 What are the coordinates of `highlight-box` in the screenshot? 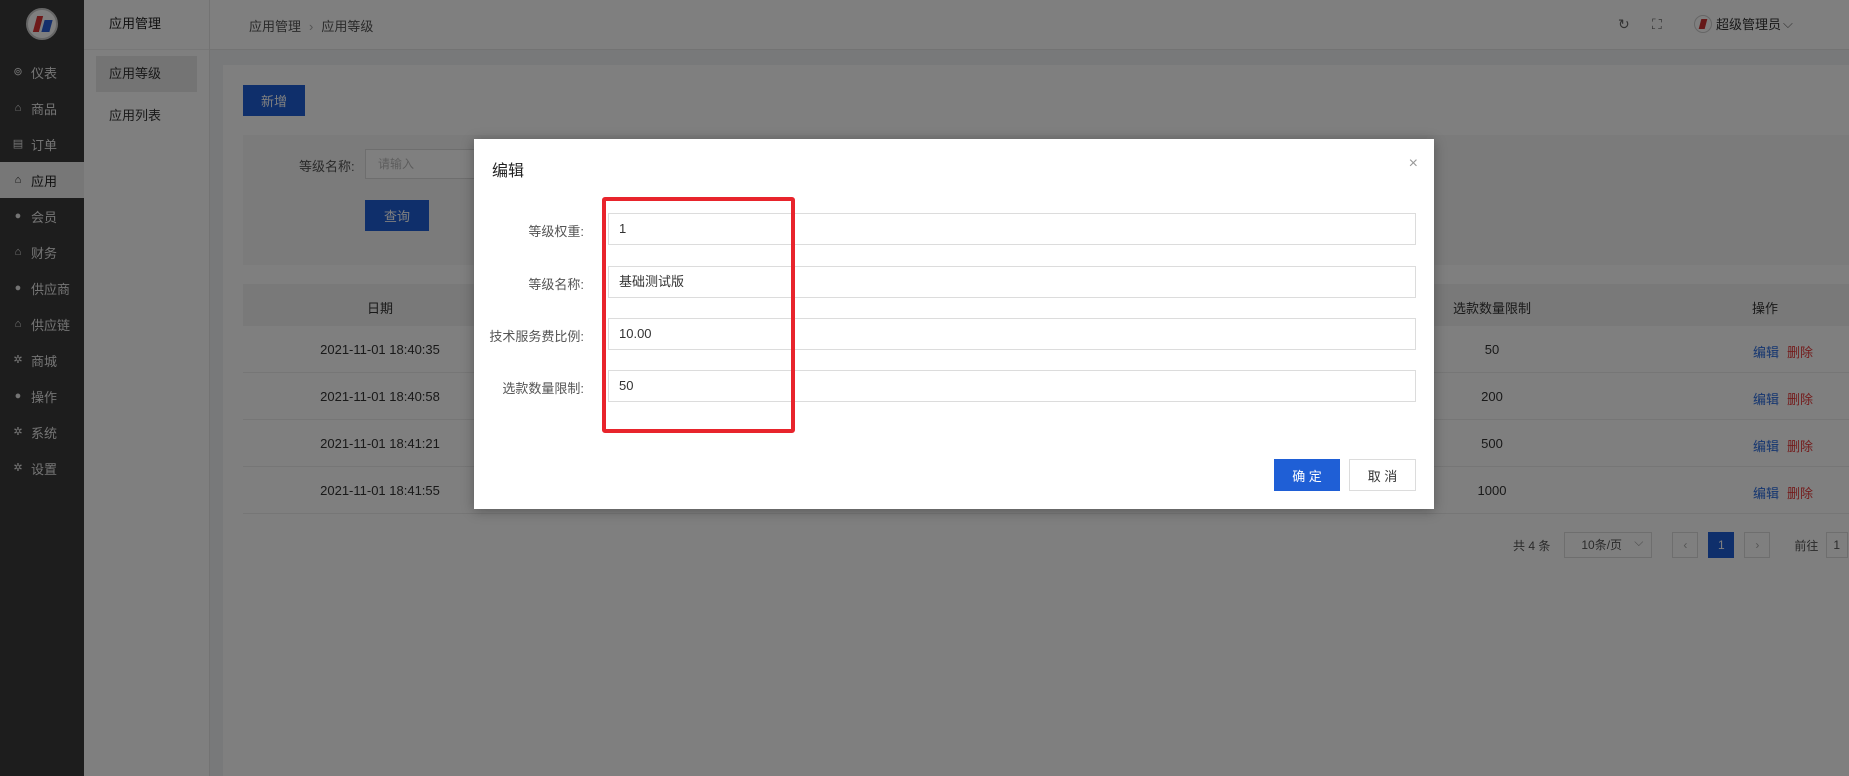 It's located at (698, 315).